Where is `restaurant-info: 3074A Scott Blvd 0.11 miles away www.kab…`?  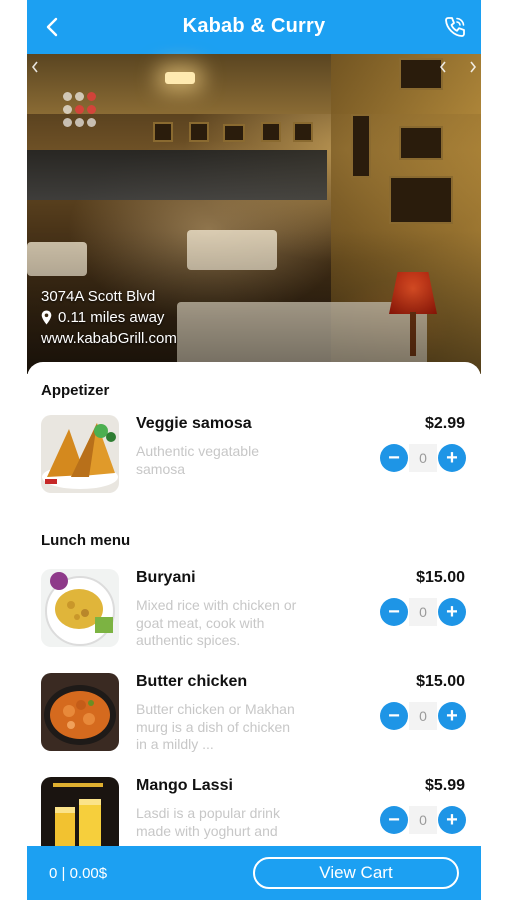
restaurant-info: 3074A Scott Blvd 0.11 miles away www.kab… is located at coordinates (109, 317).